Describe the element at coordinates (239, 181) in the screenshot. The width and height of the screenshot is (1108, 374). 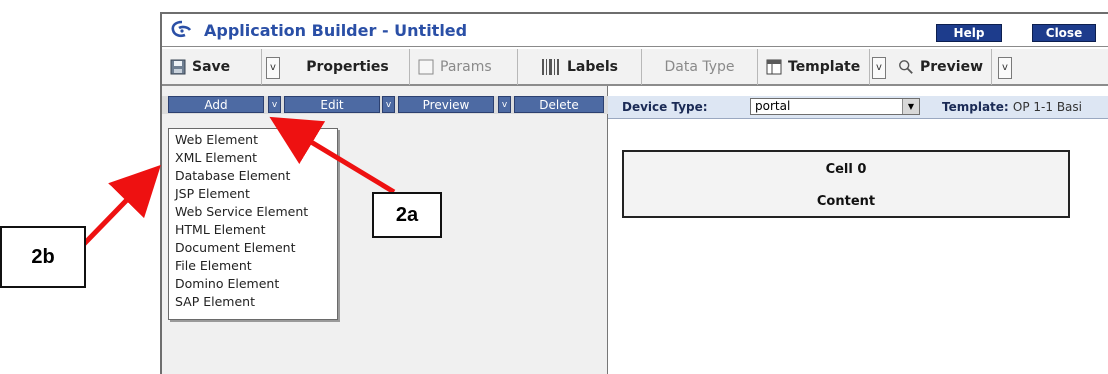
I see `annotation-arrows` at that location.